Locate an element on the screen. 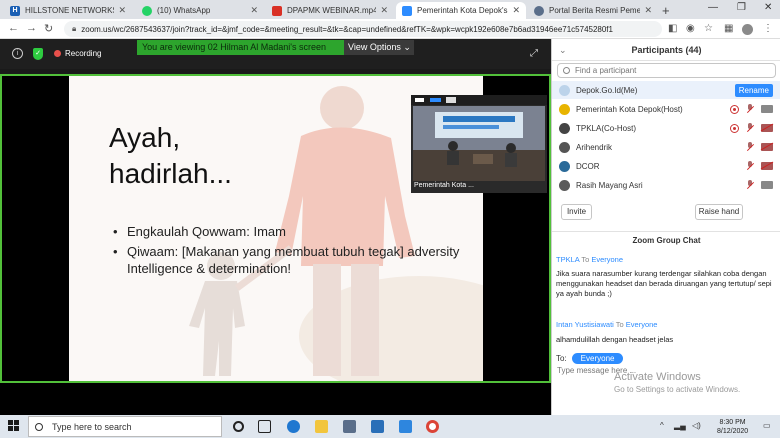  rename-button: Rename is located at coordinates (753, 90).